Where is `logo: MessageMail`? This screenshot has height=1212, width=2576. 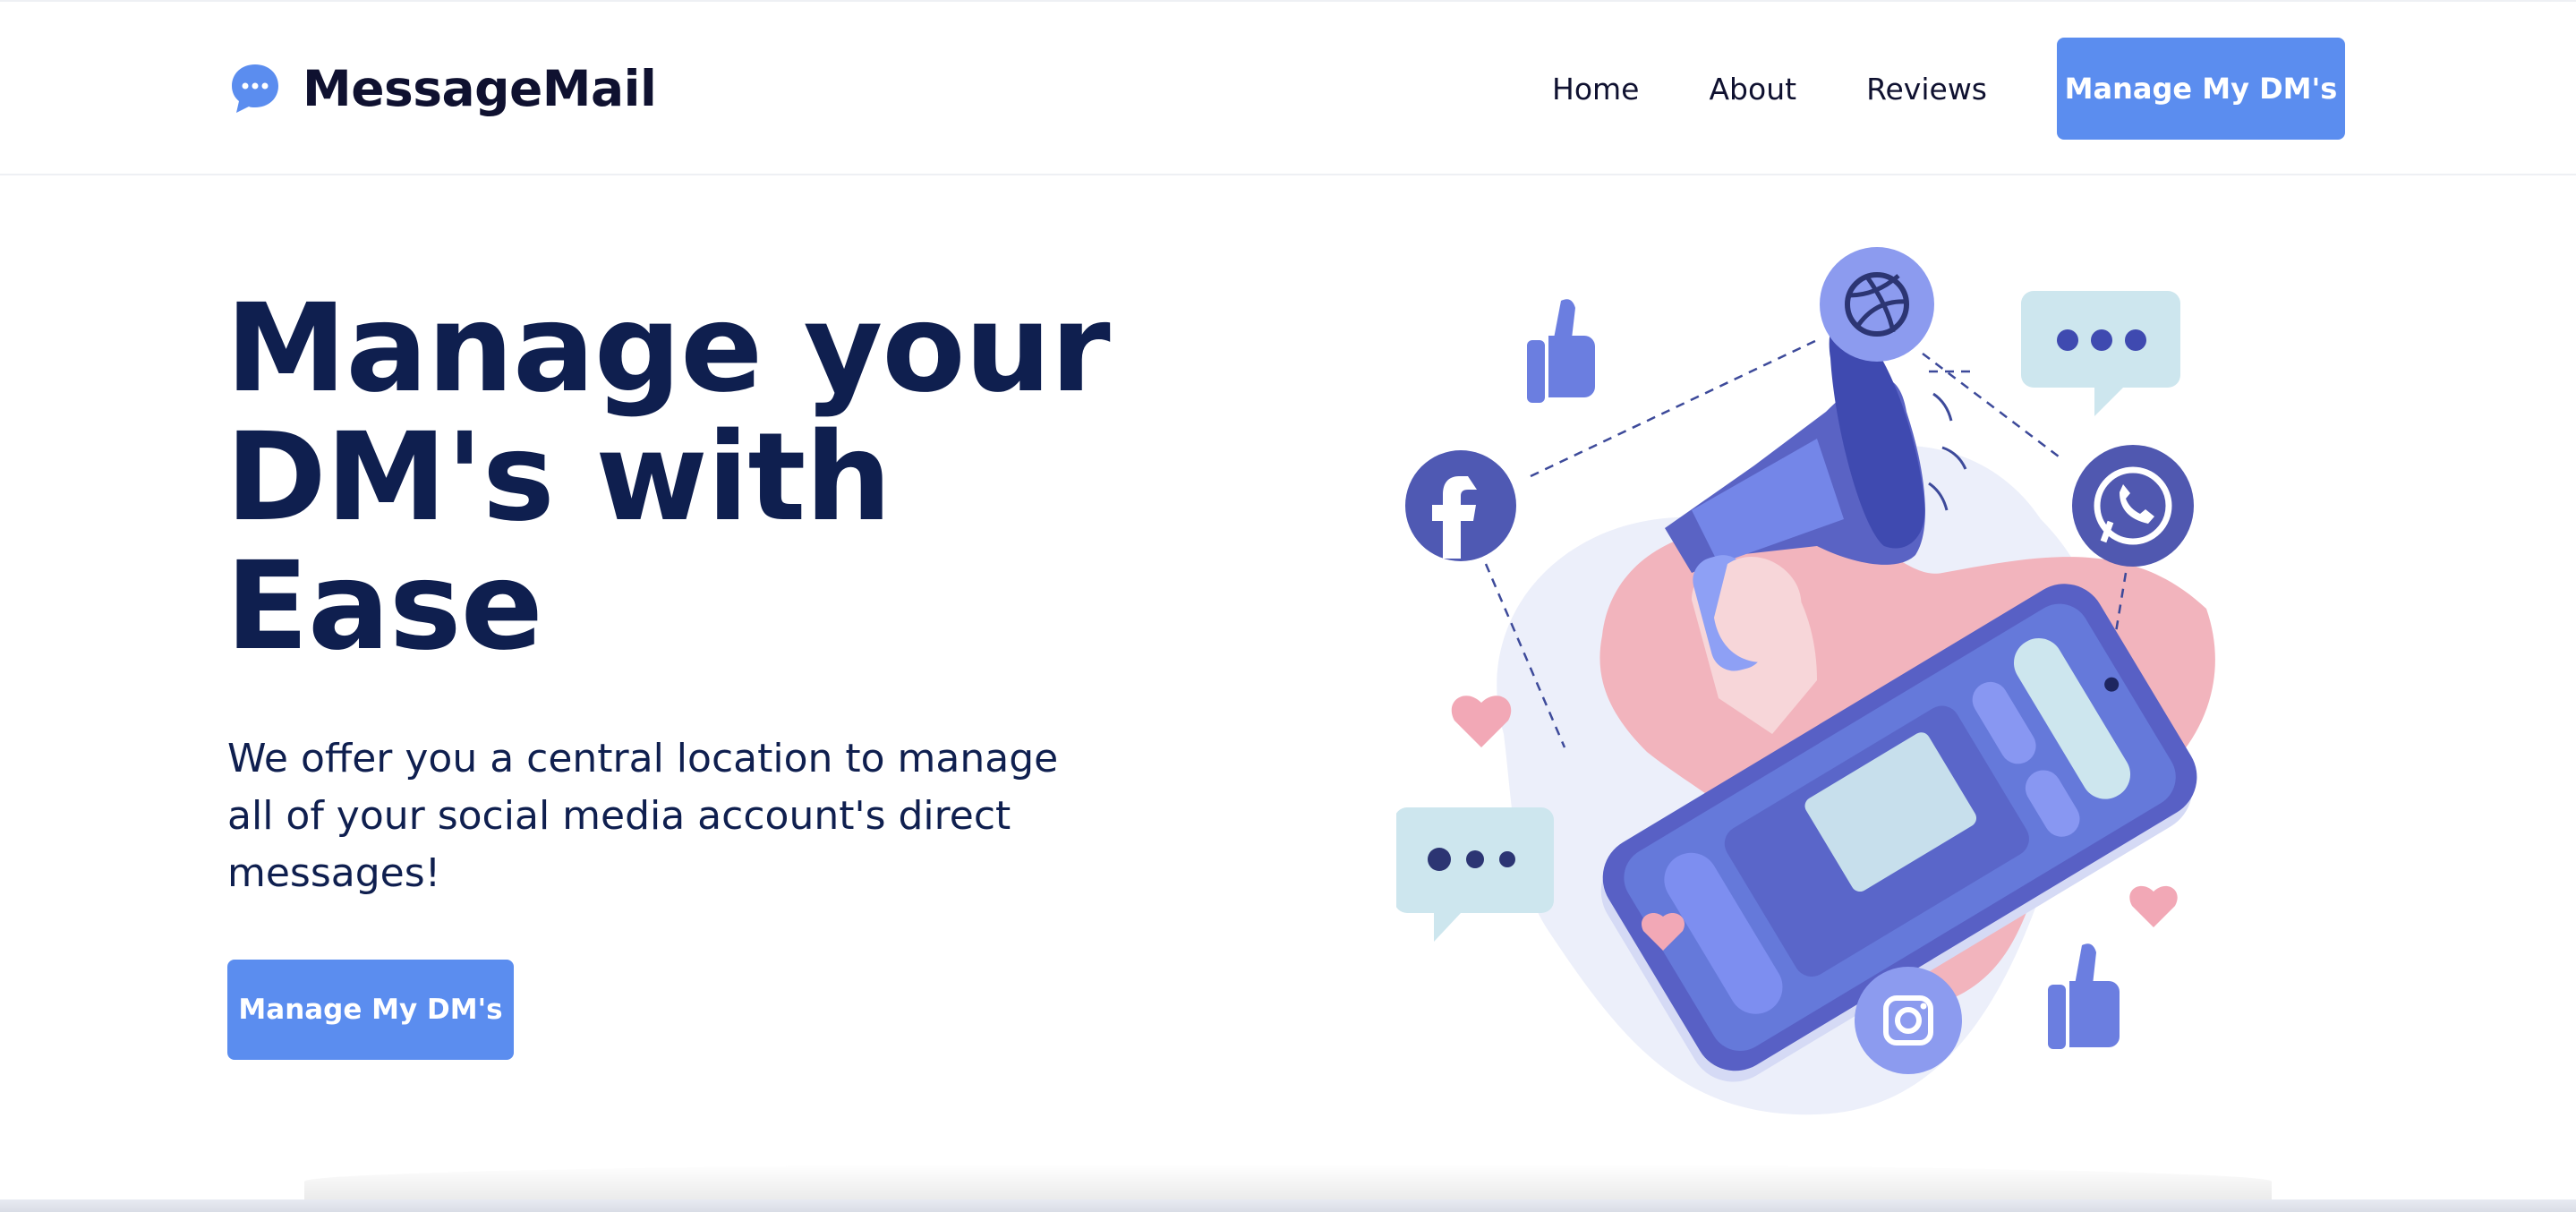
logo: MessageMail is located at coordinates (442, 88).